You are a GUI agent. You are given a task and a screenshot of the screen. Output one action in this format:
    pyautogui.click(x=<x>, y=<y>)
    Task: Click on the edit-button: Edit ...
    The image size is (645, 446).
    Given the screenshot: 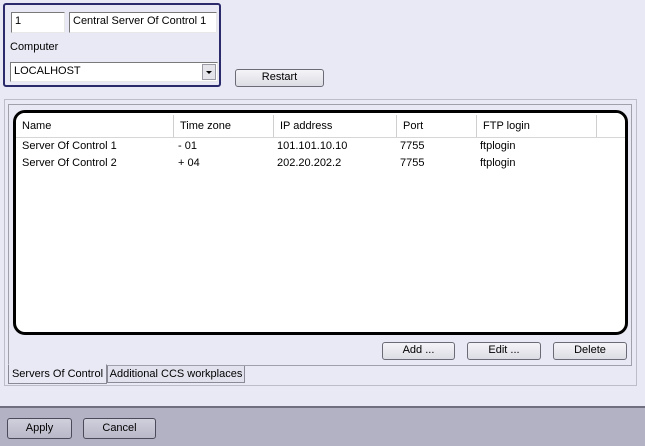 What is the action you would take?
    pyautogui.click(x=504, y=351)
    